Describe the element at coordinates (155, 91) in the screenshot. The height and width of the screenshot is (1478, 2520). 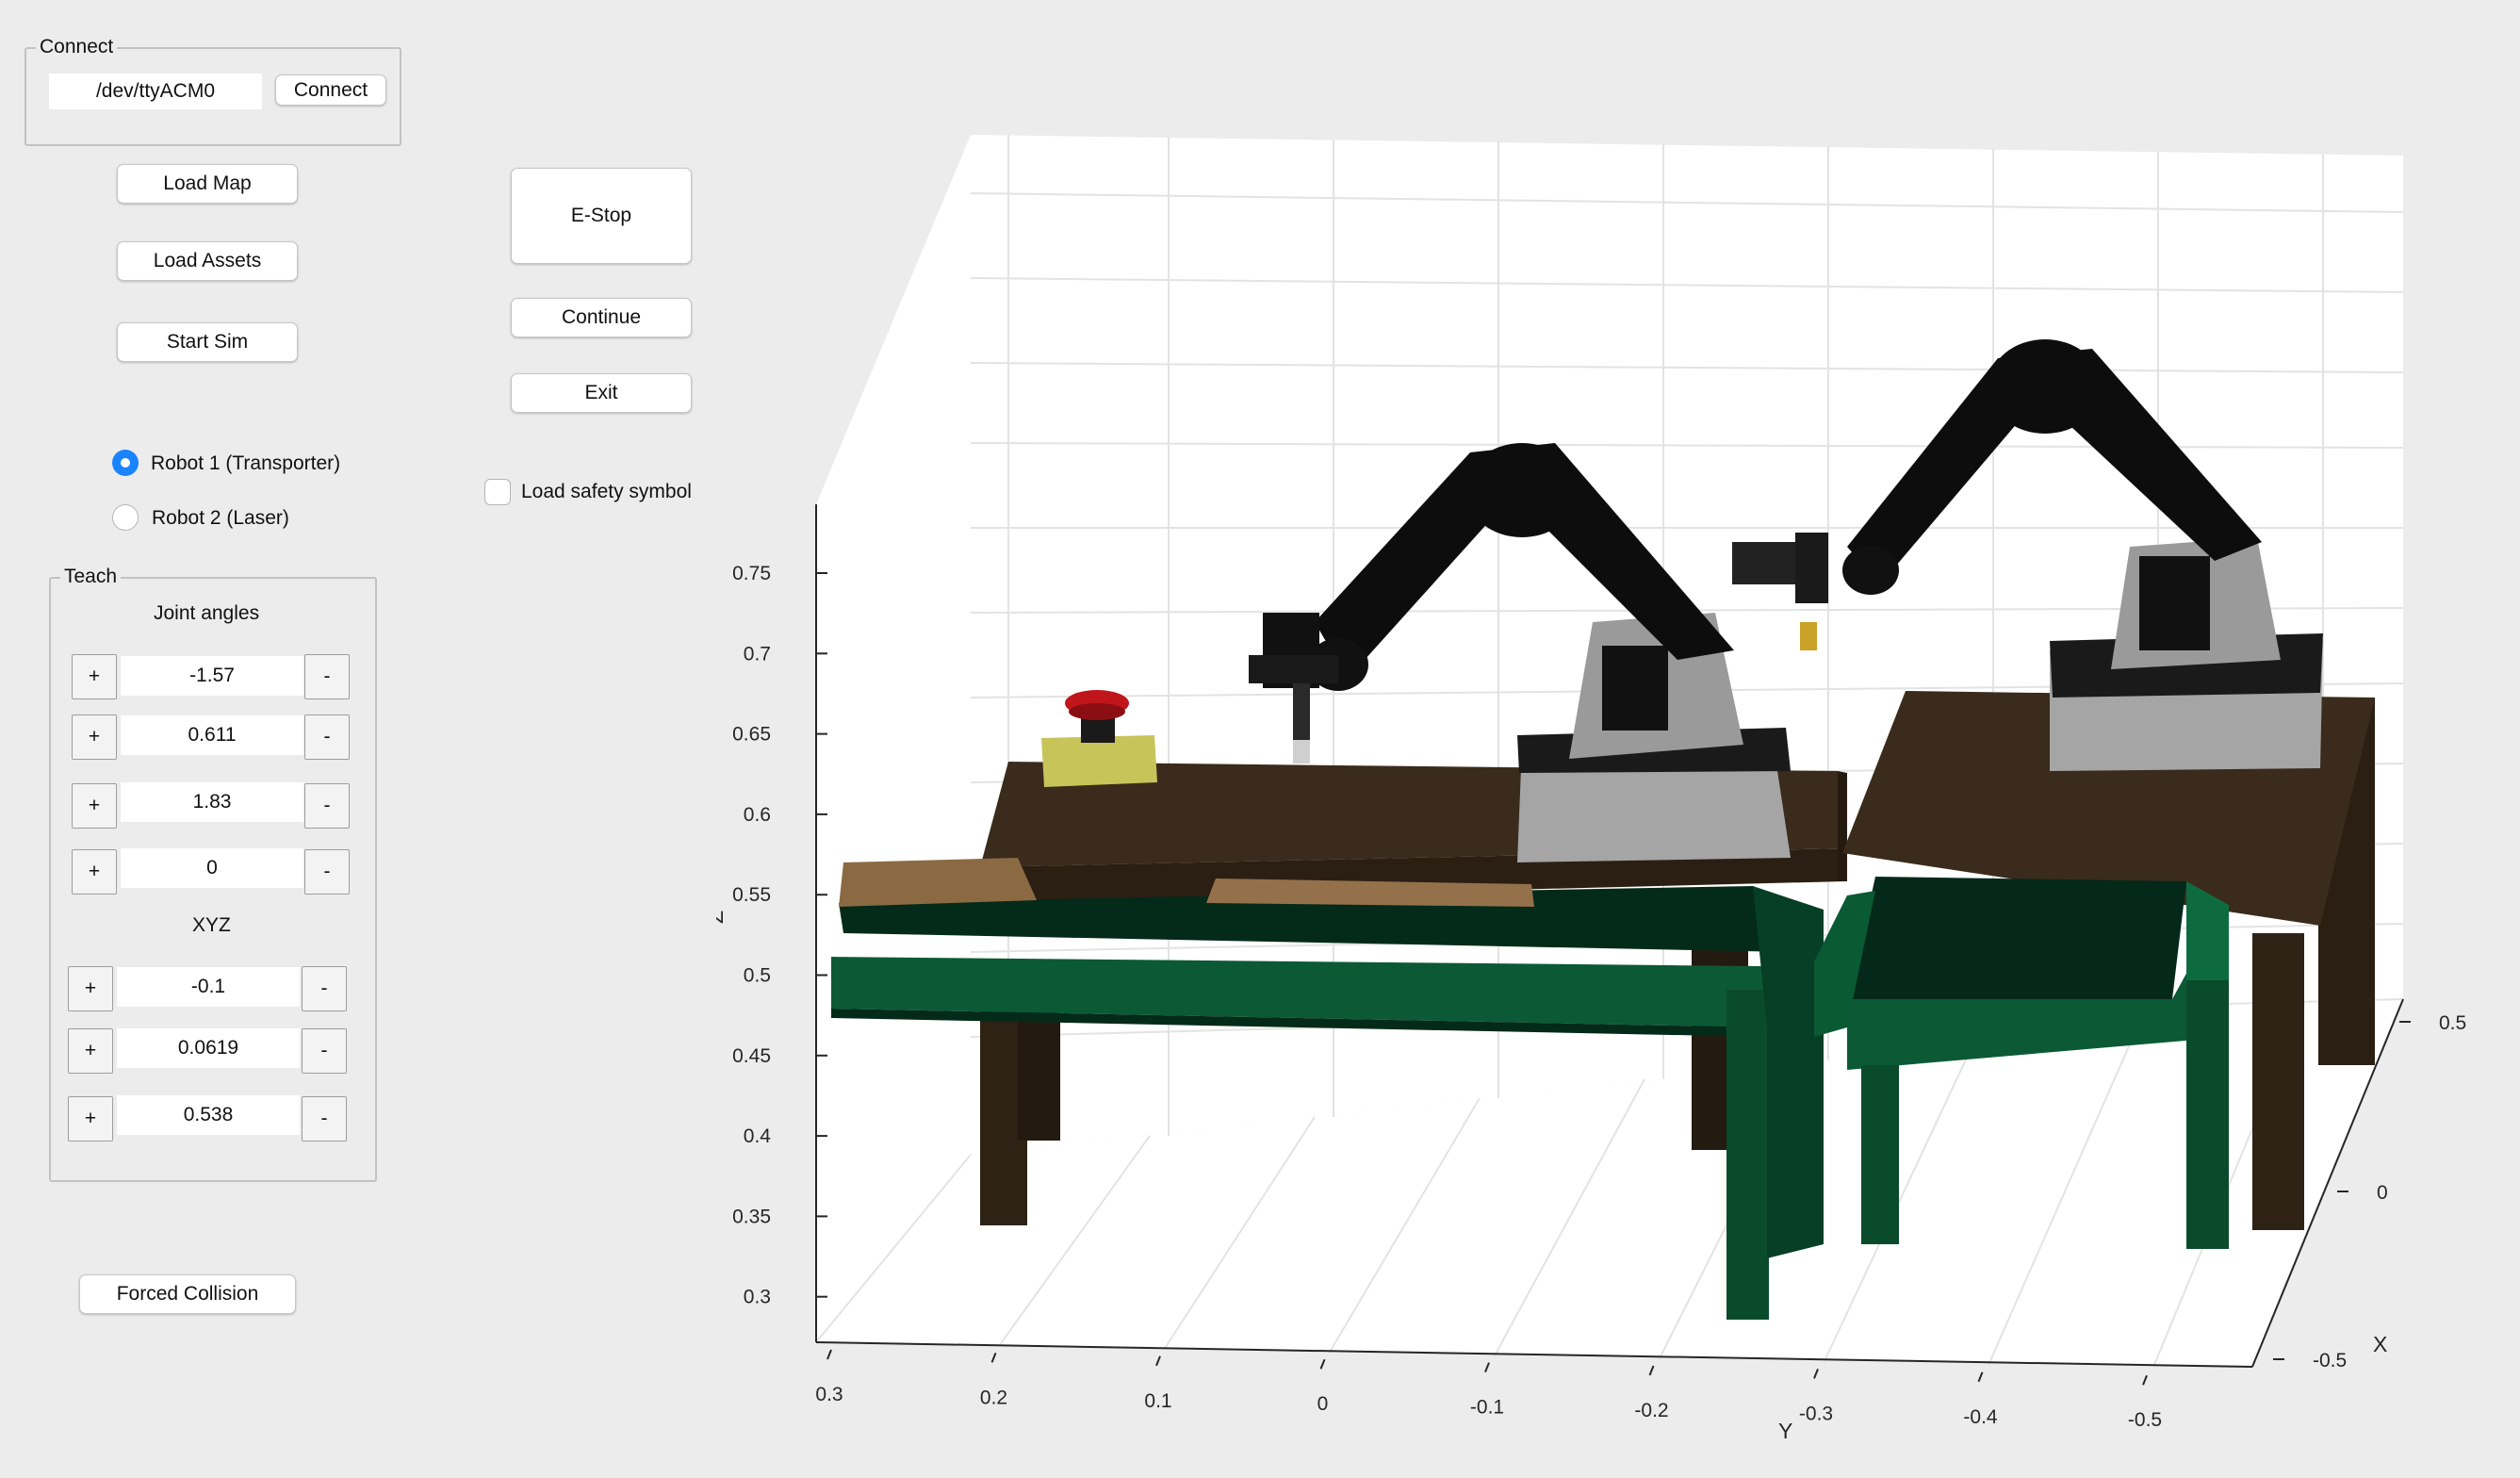
I see `port-input: /dev/ttyACM0` at that location.